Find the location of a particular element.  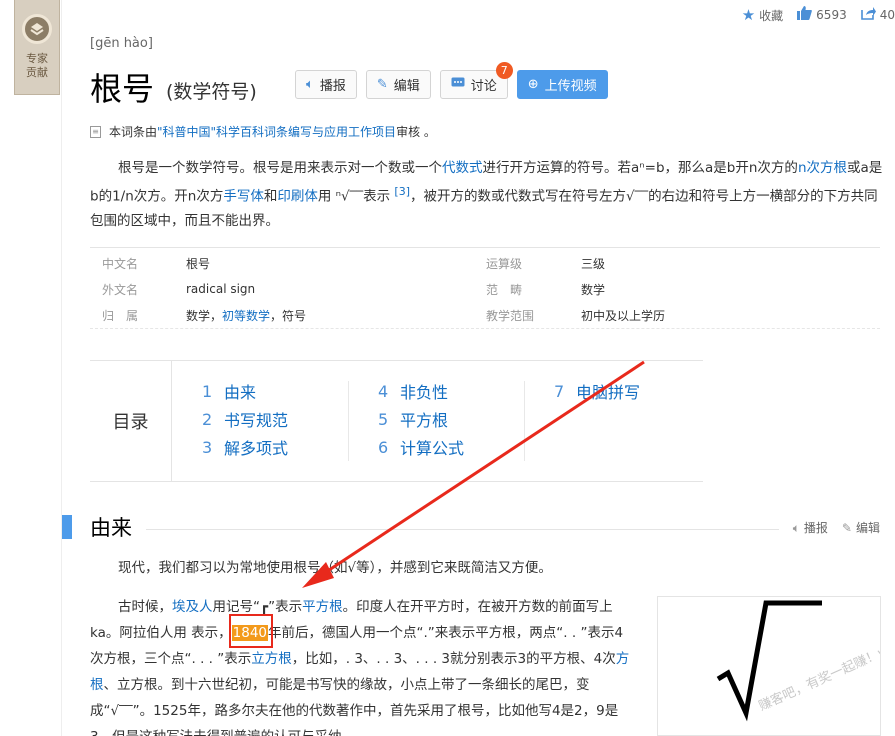

section-play-label: 播报 is located at coordinates (815, 527).